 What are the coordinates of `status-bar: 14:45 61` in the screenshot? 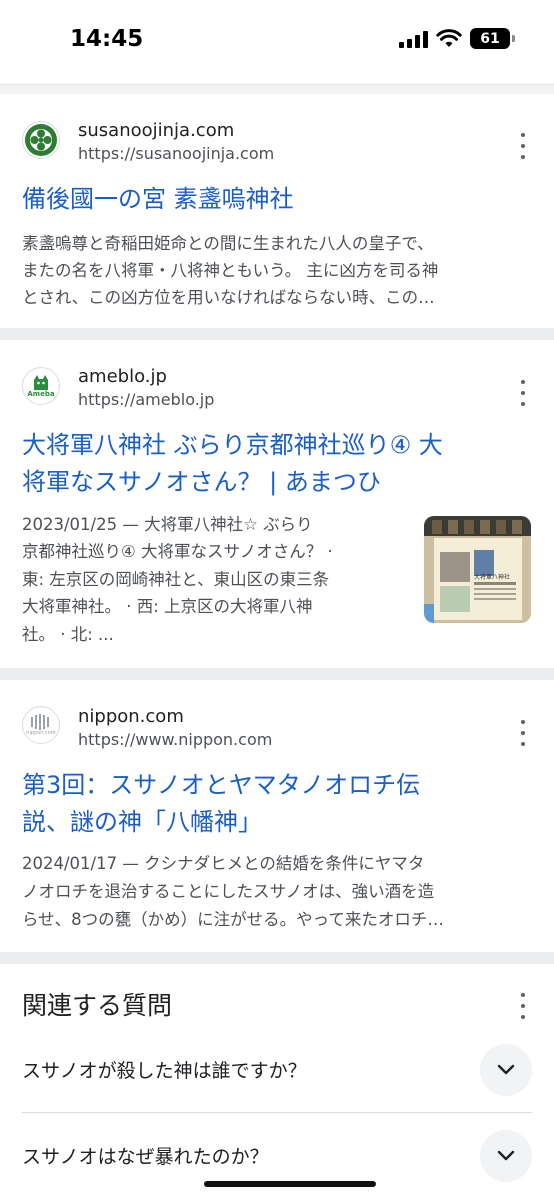 It's located at (277, 42).